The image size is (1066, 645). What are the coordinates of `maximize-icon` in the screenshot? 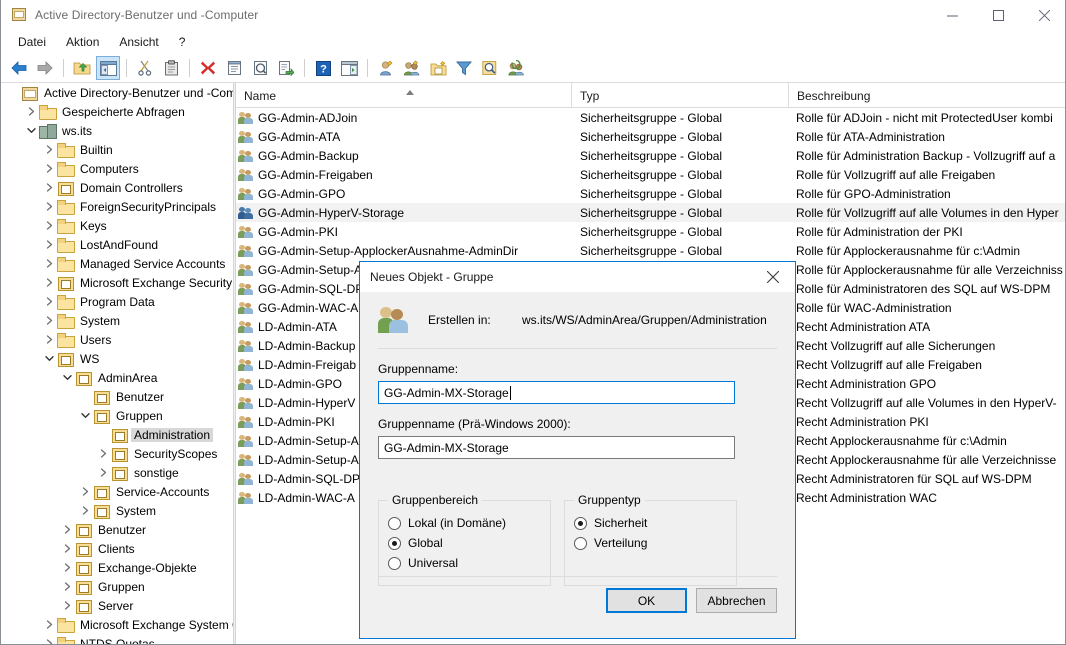 It's located at (998, 15).